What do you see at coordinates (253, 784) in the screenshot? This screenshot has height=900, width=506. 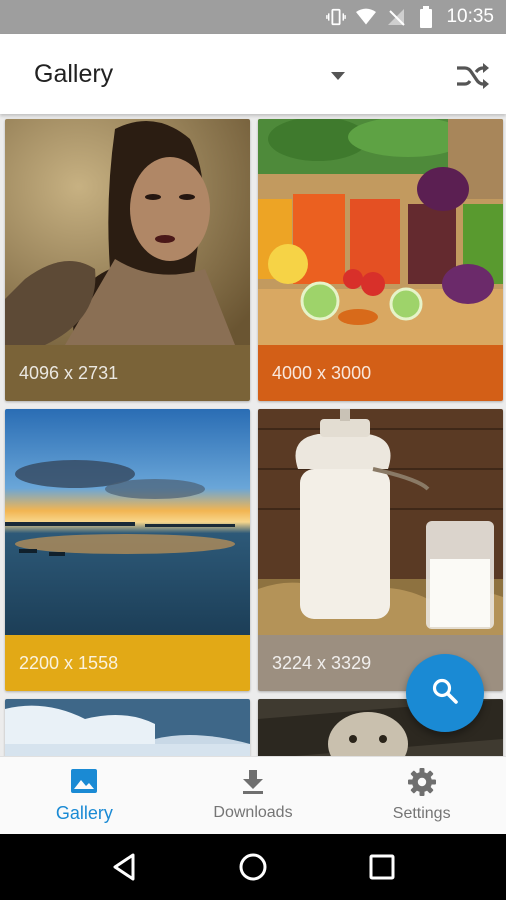 I see `download-icon` at bounding box center [253, 784].